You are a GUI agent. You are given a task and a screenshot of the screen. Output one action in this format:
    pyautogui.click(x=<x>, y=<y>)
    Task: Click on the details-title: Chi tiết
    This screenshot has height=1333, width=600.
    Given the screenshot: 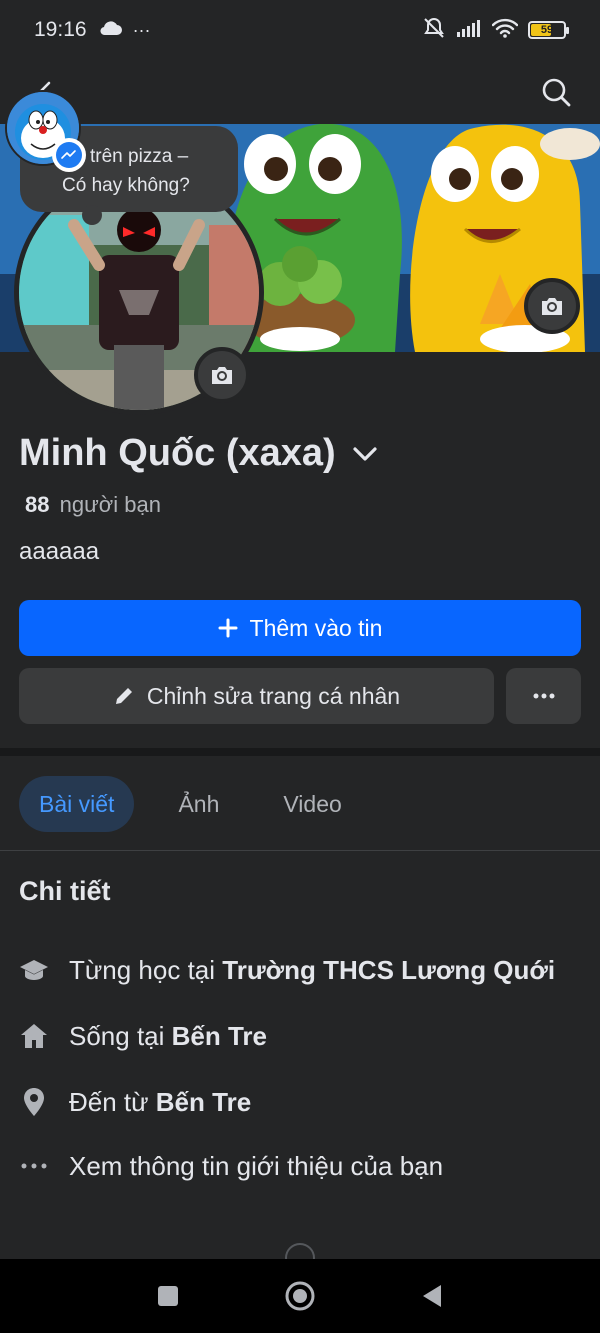 What is the action you would take?
    pyautogui.click(x=65, y=891)
    